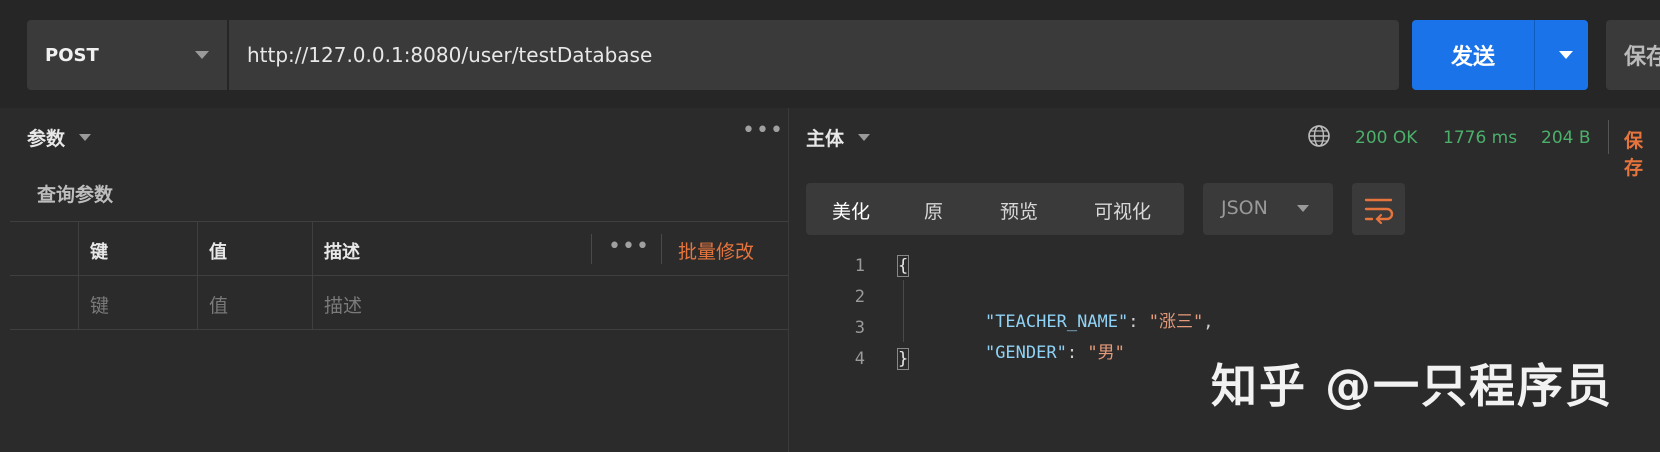  I want to click on send-button: 发送, so click(1500, 55).